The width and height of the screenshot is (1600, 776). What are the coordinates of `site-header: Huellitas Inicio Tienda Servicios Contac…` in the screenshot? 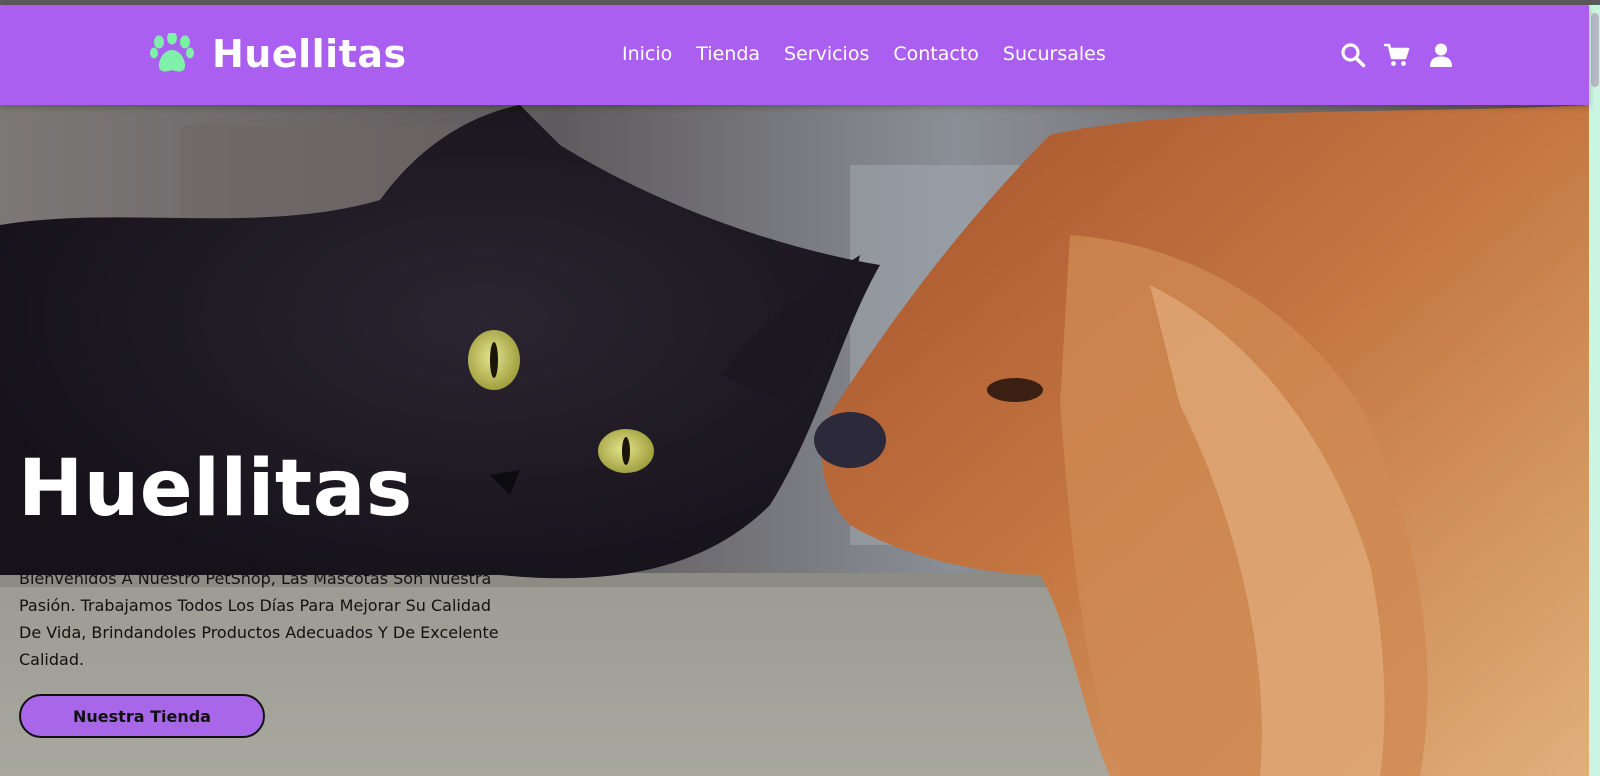 It's located at (794, 55).